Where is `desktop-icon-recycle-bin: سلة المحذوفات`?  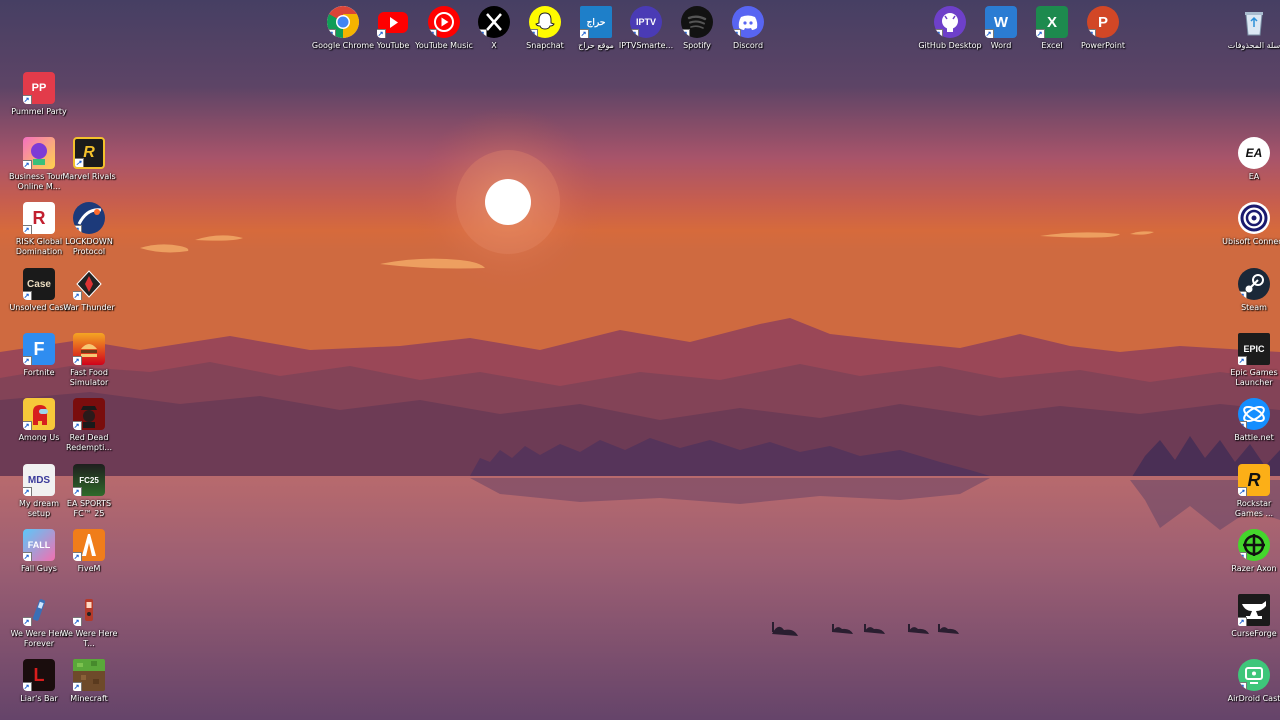 desktop-icon-recycle-bin: سلة المحذوفات is located at coordinates (1251, 36).